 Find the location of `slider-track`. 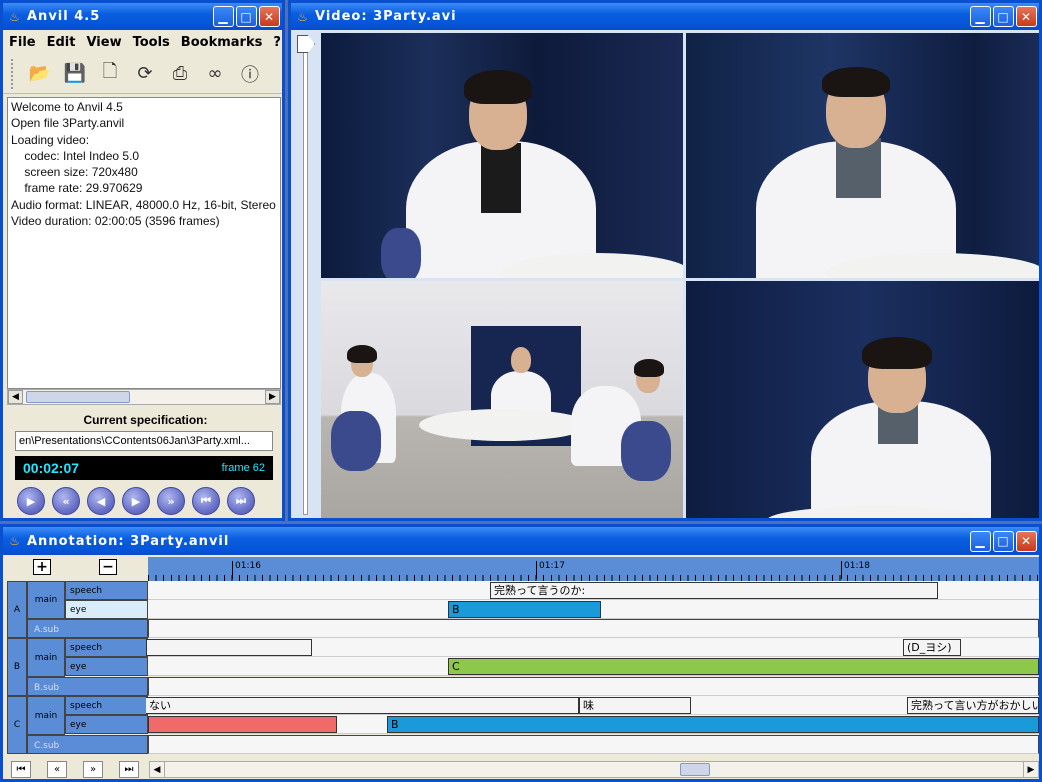

slider-track is located at coordinates (305, 280).